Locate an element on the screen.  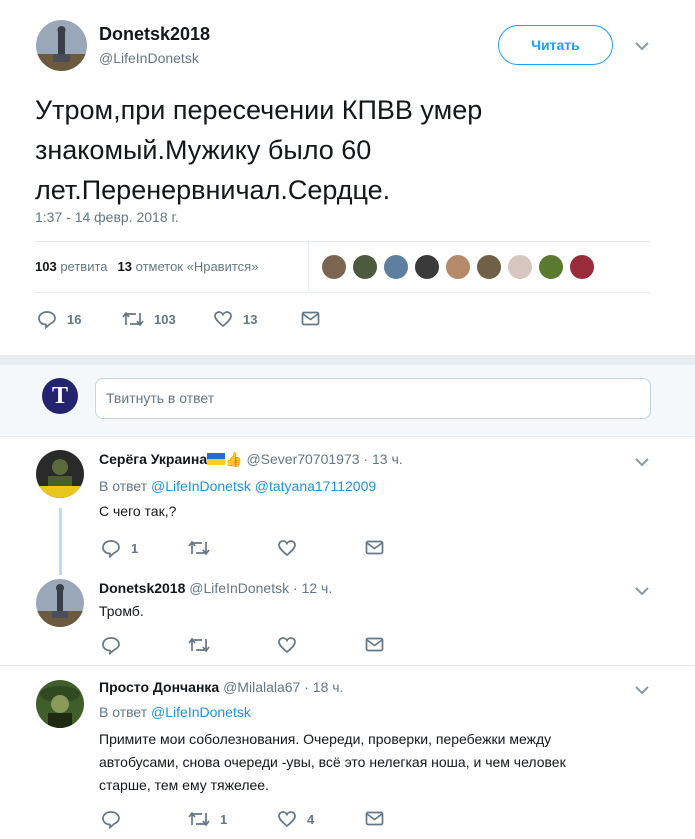
reply-header: Серёга Украина 👍 @Sever70701973 · 13 ч. is located at coordinates (251, 459).